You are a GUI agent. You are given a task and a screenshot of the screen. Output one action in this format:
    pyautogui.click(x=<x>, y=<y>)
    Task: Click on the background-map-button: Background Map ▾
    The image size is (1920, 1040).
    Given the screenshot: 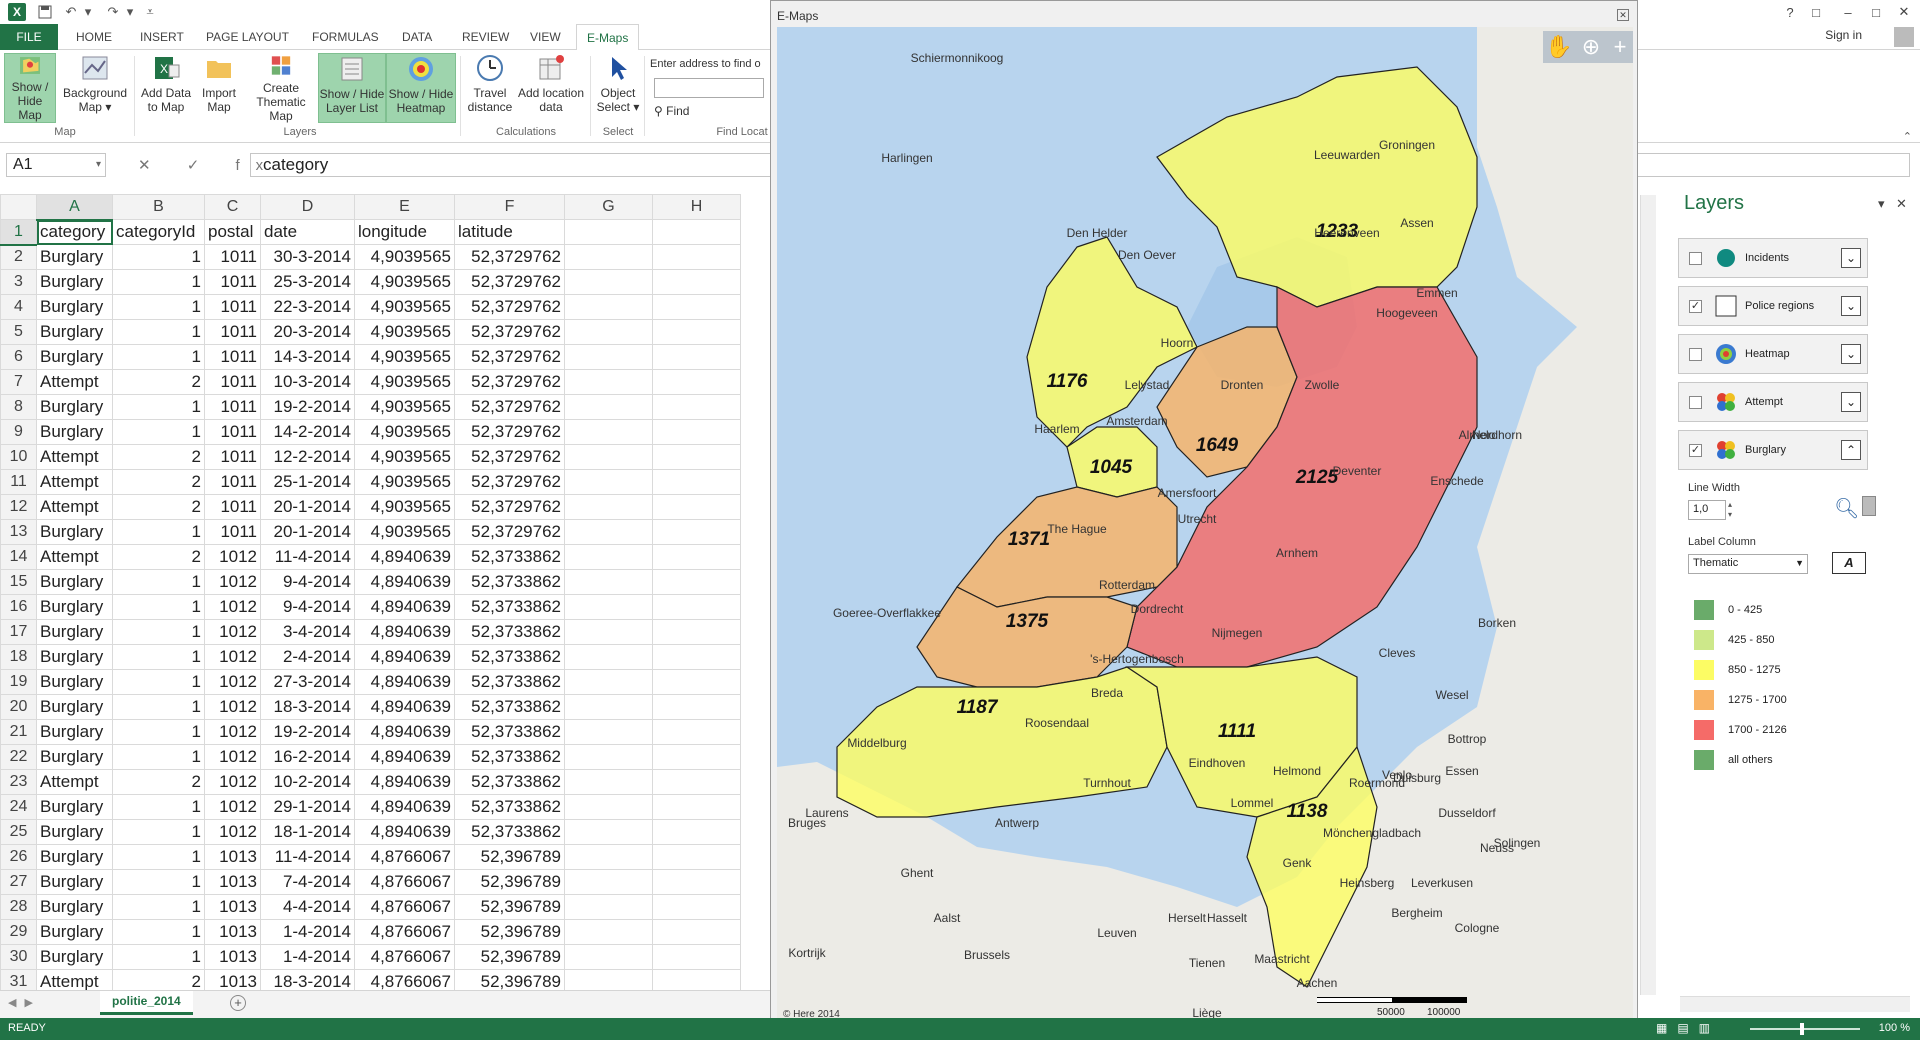 What is the action you would take?
    pyautogui.click(x=95, y=88)
    